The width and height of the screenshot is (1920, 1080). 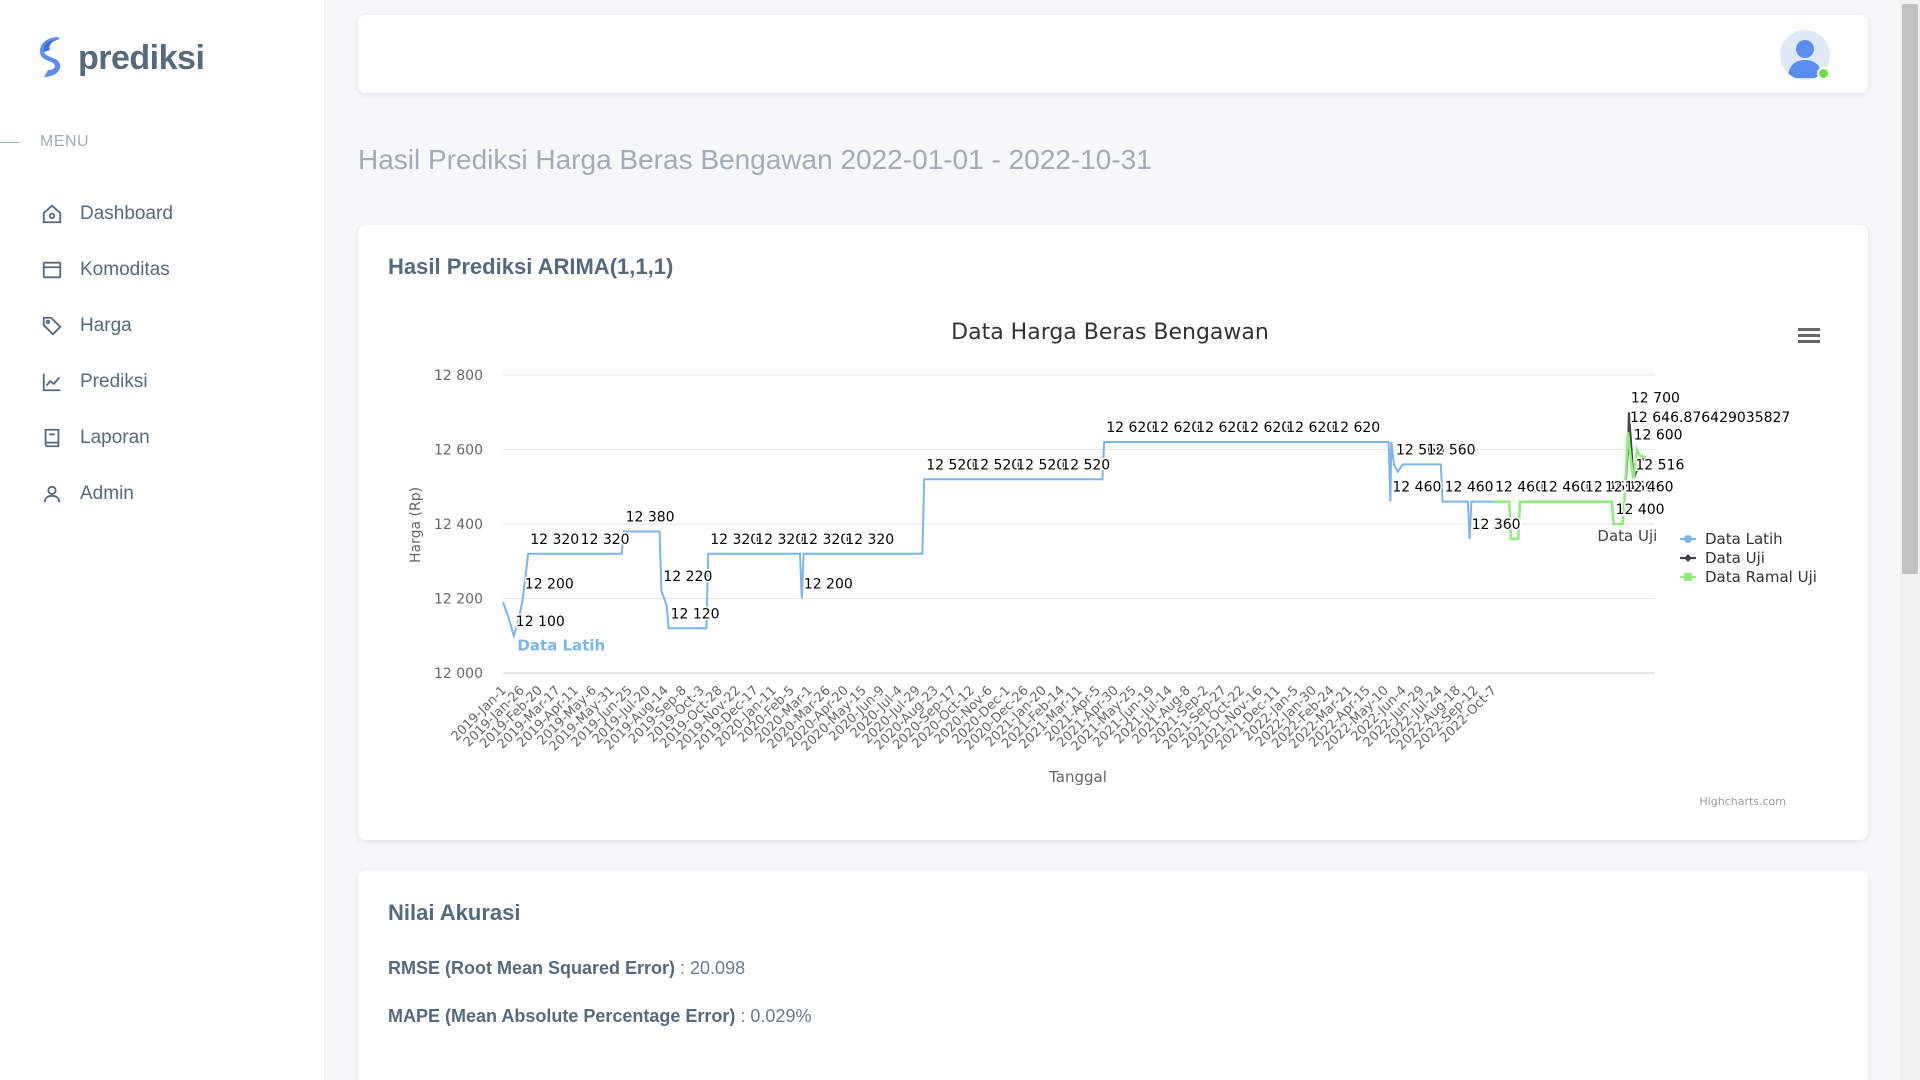 What do you see at coordinates (1659, 465) in the screenshot?
I see `data-label: 12 516` at bounding box center [1659, 465].